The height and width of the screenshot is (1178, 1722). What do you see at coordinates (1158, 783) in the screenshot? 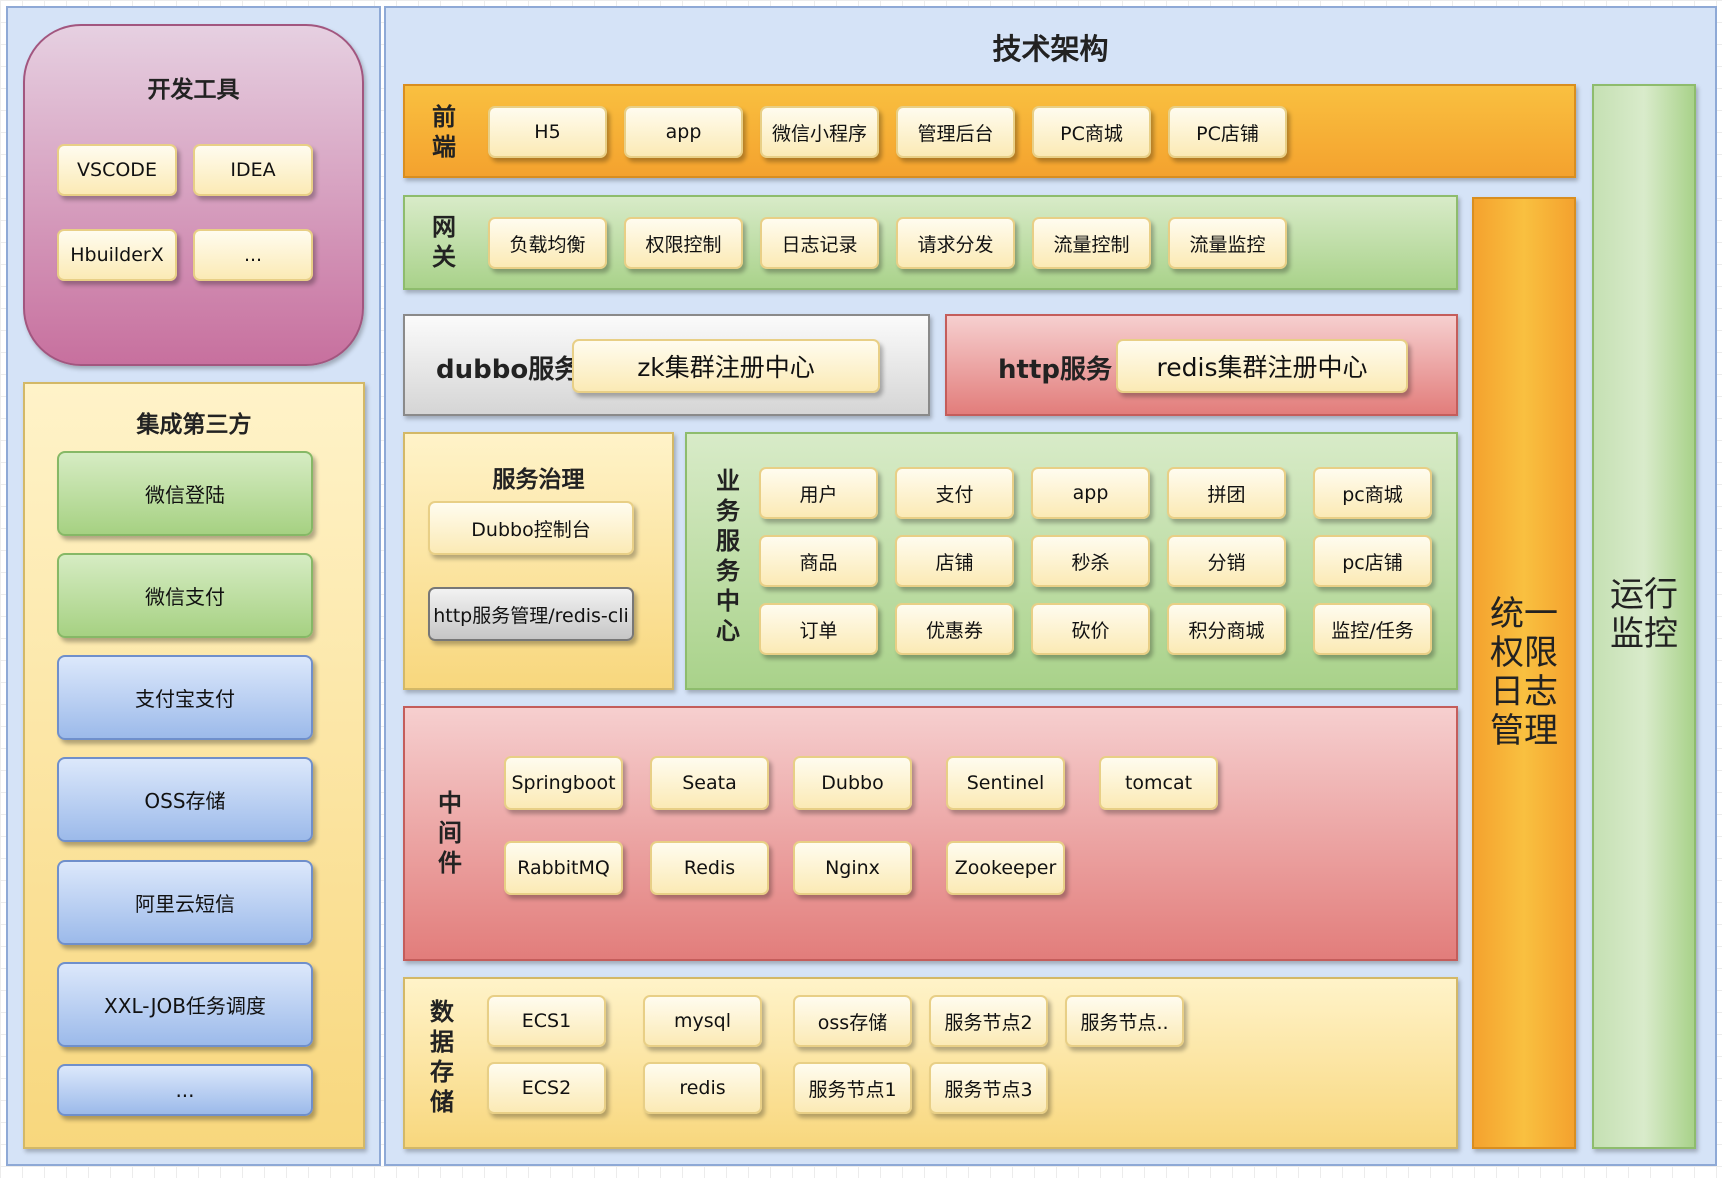
I see `mw-tomcat: tomcat` at bounding box center [1158, 783].